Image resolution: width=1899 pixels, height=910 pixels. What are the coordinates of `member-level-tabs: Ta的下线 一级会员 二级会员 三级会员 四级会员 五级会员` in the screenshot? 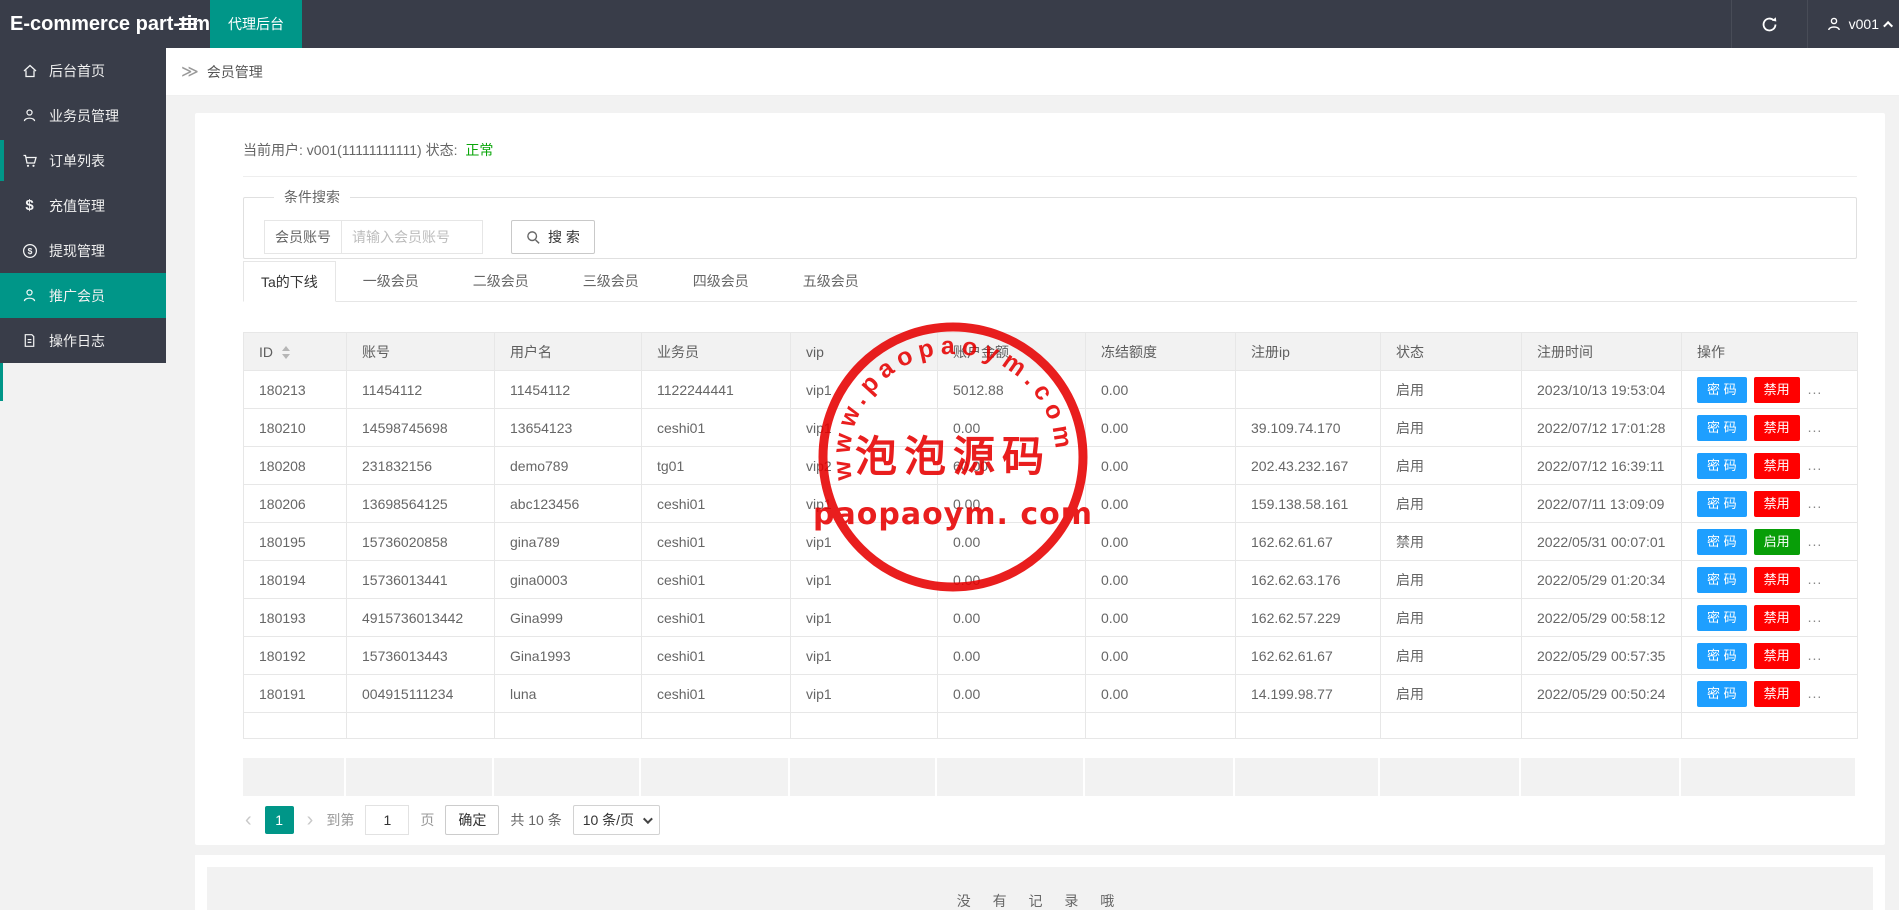 It's located at (1050, 281).